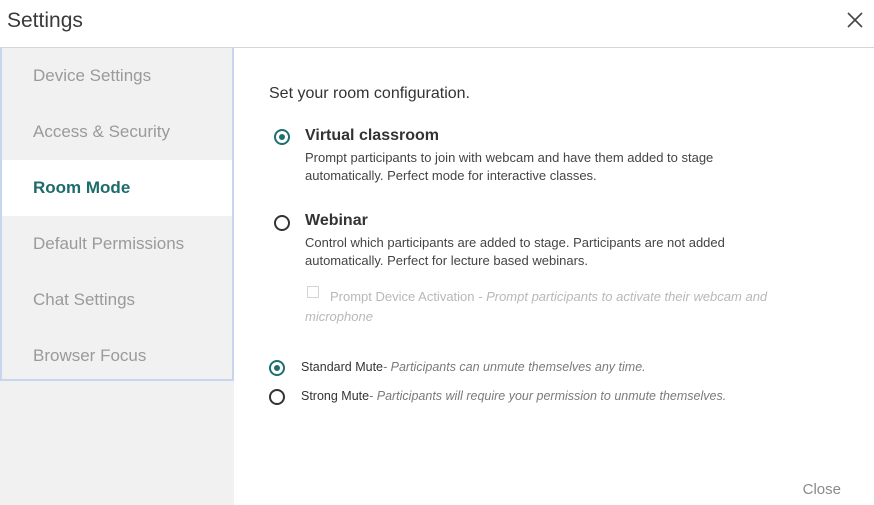 The width and height of the screenshot is (874, 505). Describe the element at coordinates (117, 300) in the screenshot. I see `sidebar-item-chat-settings: Chat Settings` at that location.